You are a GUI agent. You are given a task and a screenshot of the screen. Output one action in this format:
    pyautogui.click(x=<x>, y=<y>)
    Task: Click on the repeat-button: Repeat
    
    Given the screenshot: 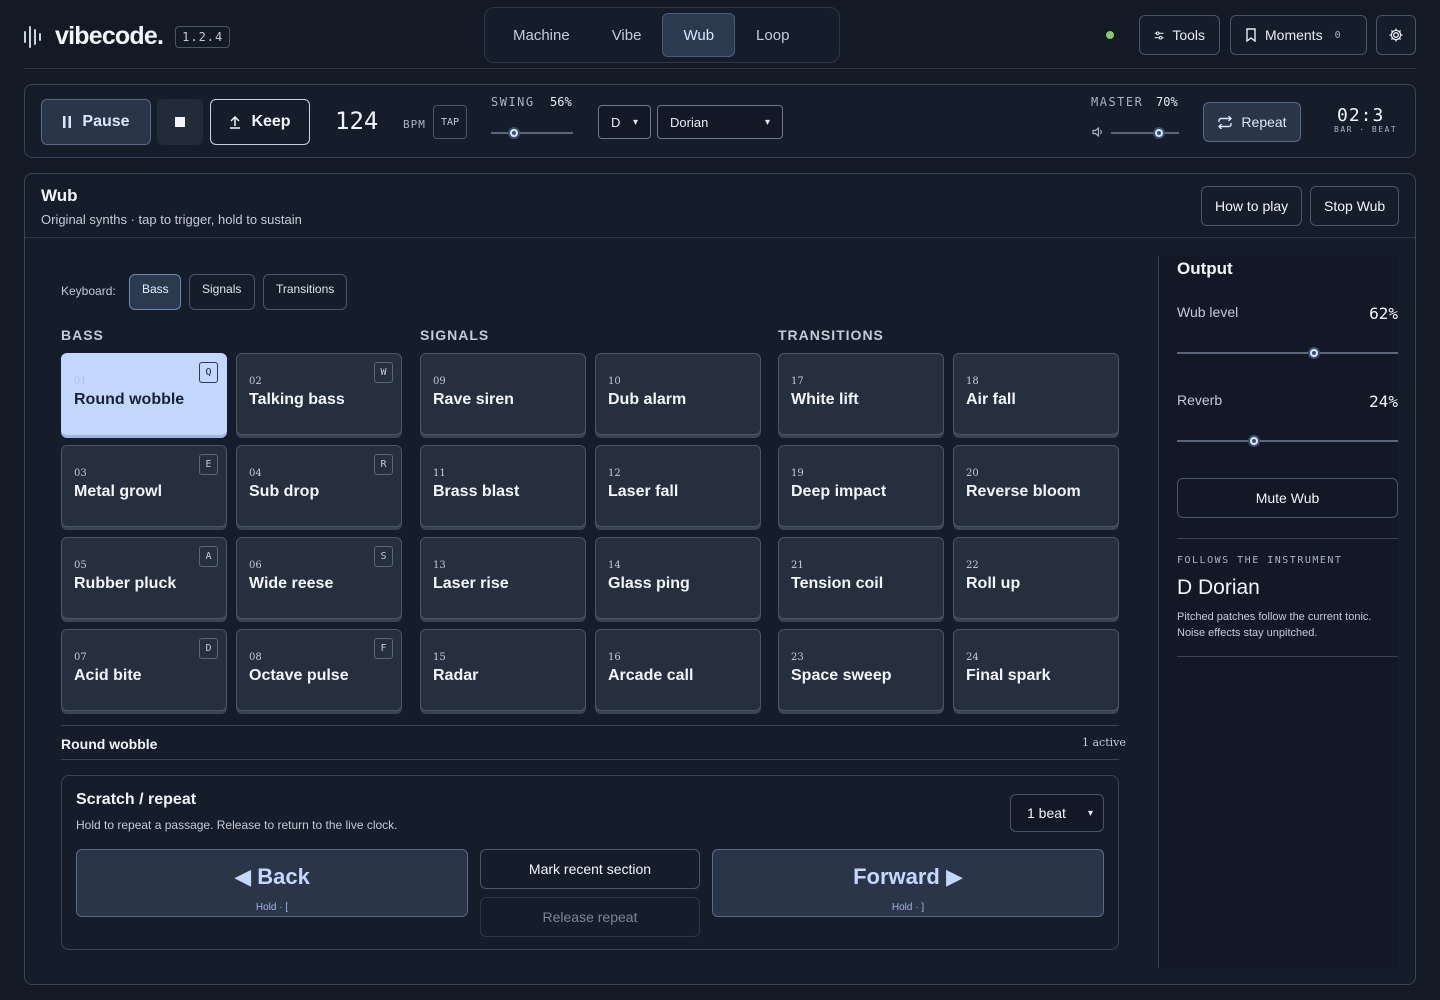 What is the action you would take?
    pyautogui.click(x=1252, y=122)
    